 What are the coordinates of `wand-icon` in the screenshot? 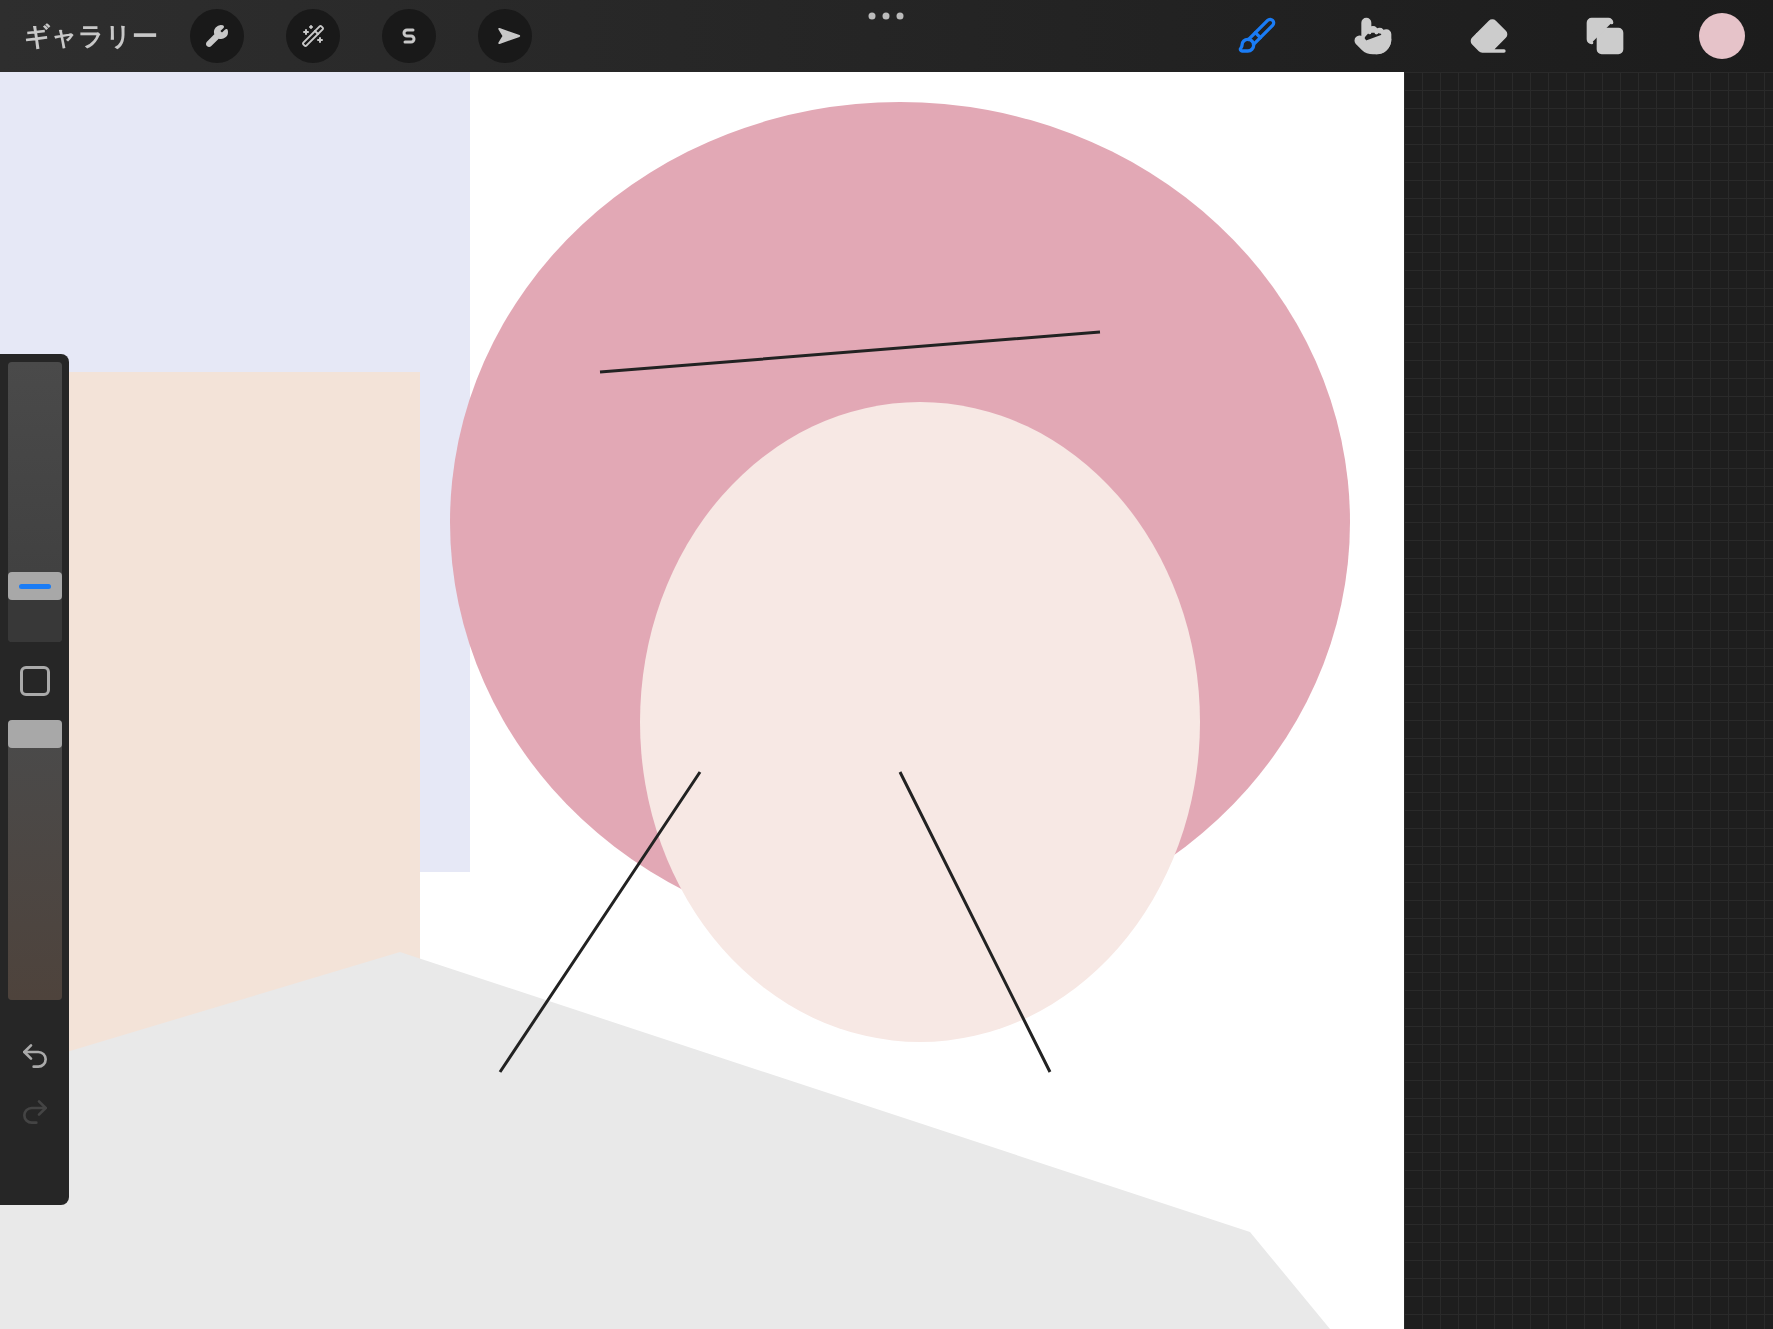 It's located at (313, 36).